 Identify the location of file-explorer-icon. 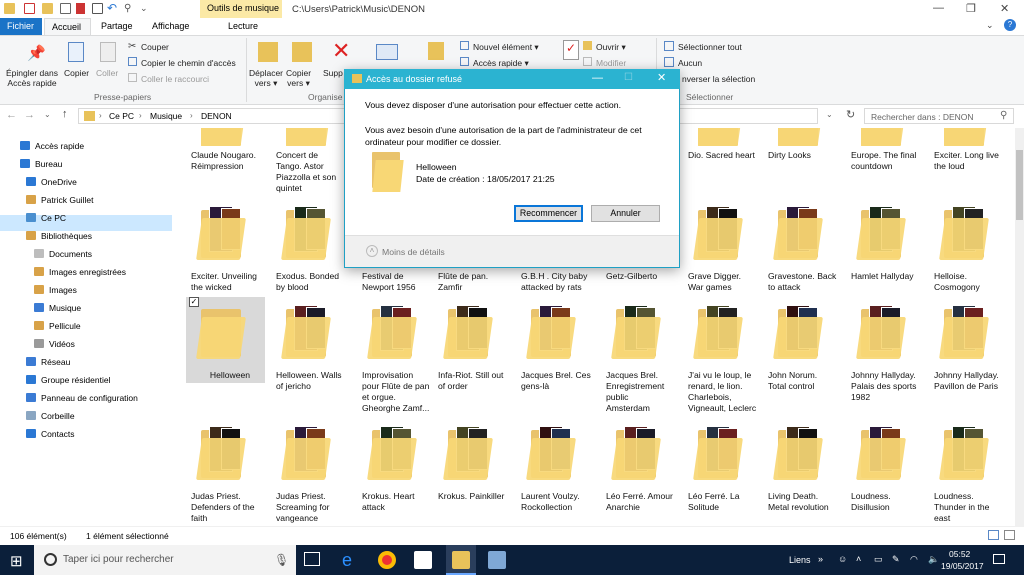
(461, 560).